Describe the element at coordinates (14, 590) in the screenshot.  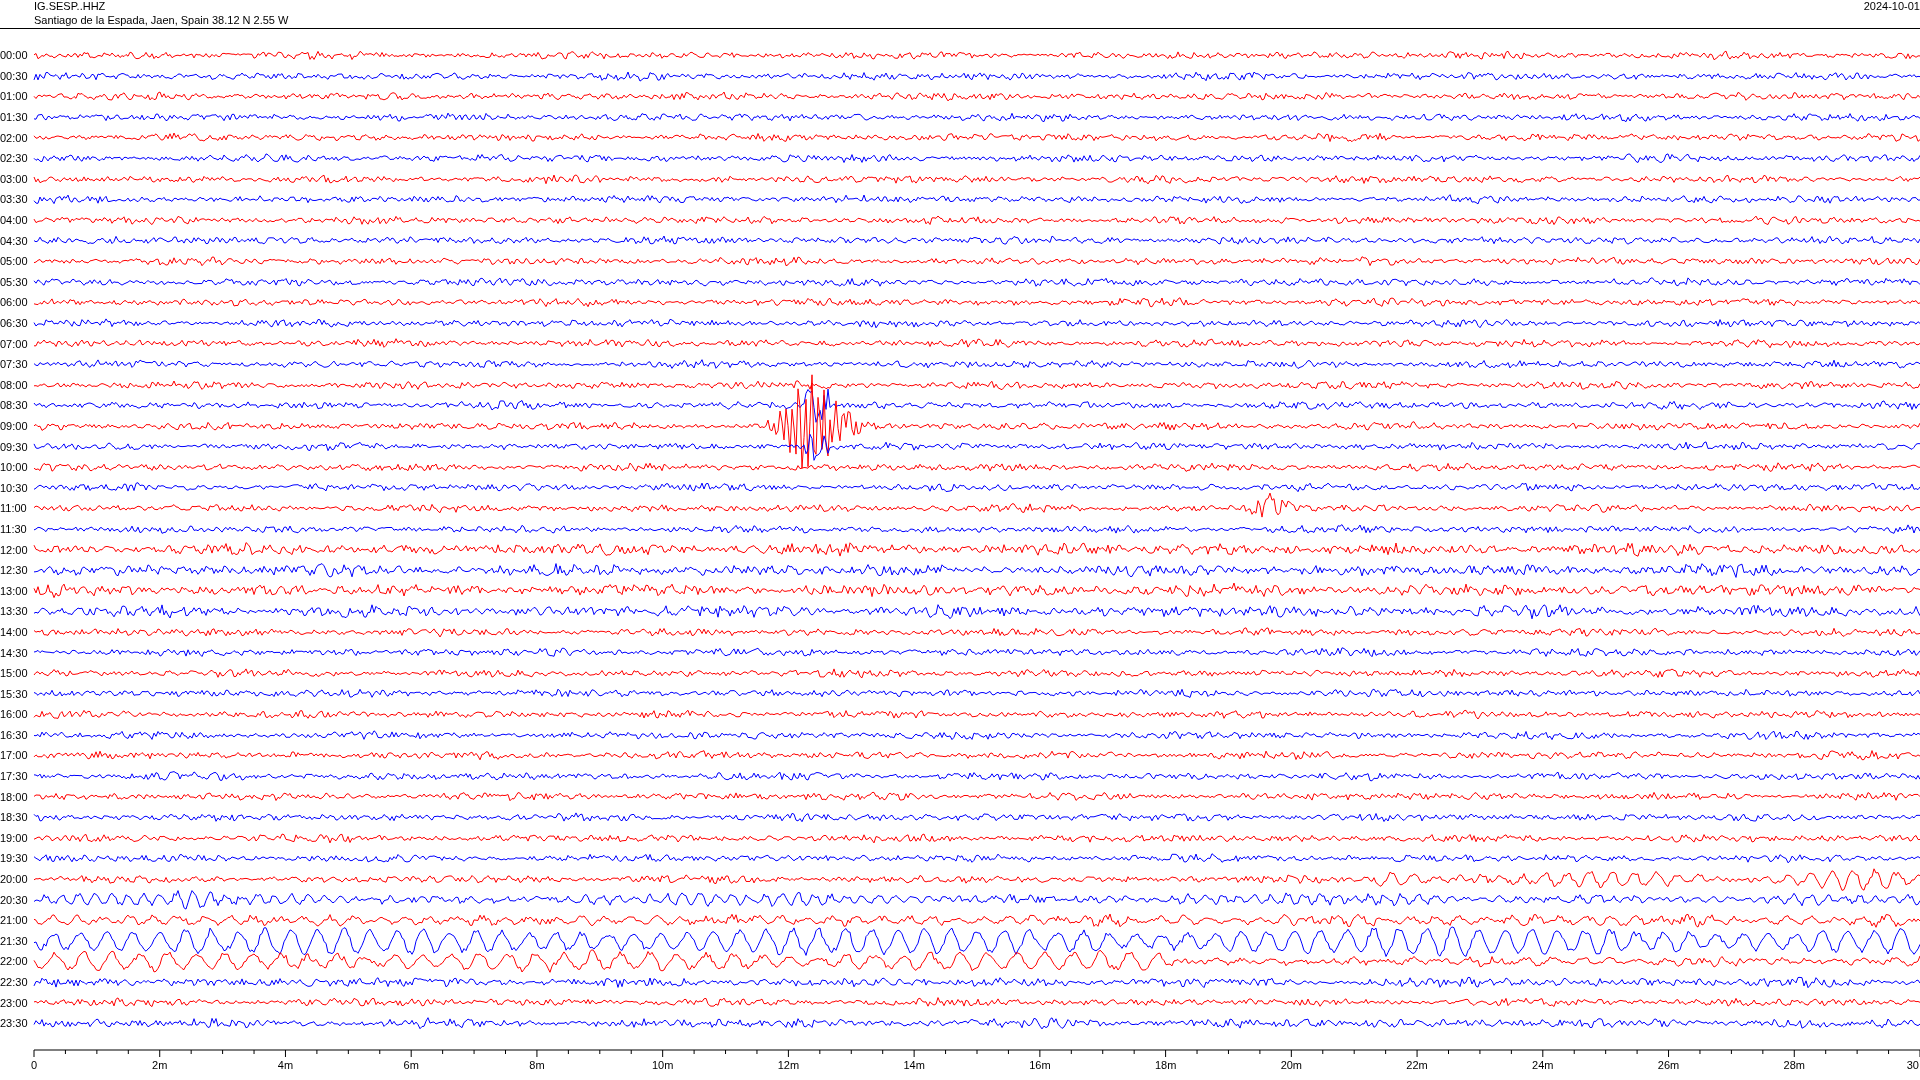
I see `time-label: 13:00` at that location.